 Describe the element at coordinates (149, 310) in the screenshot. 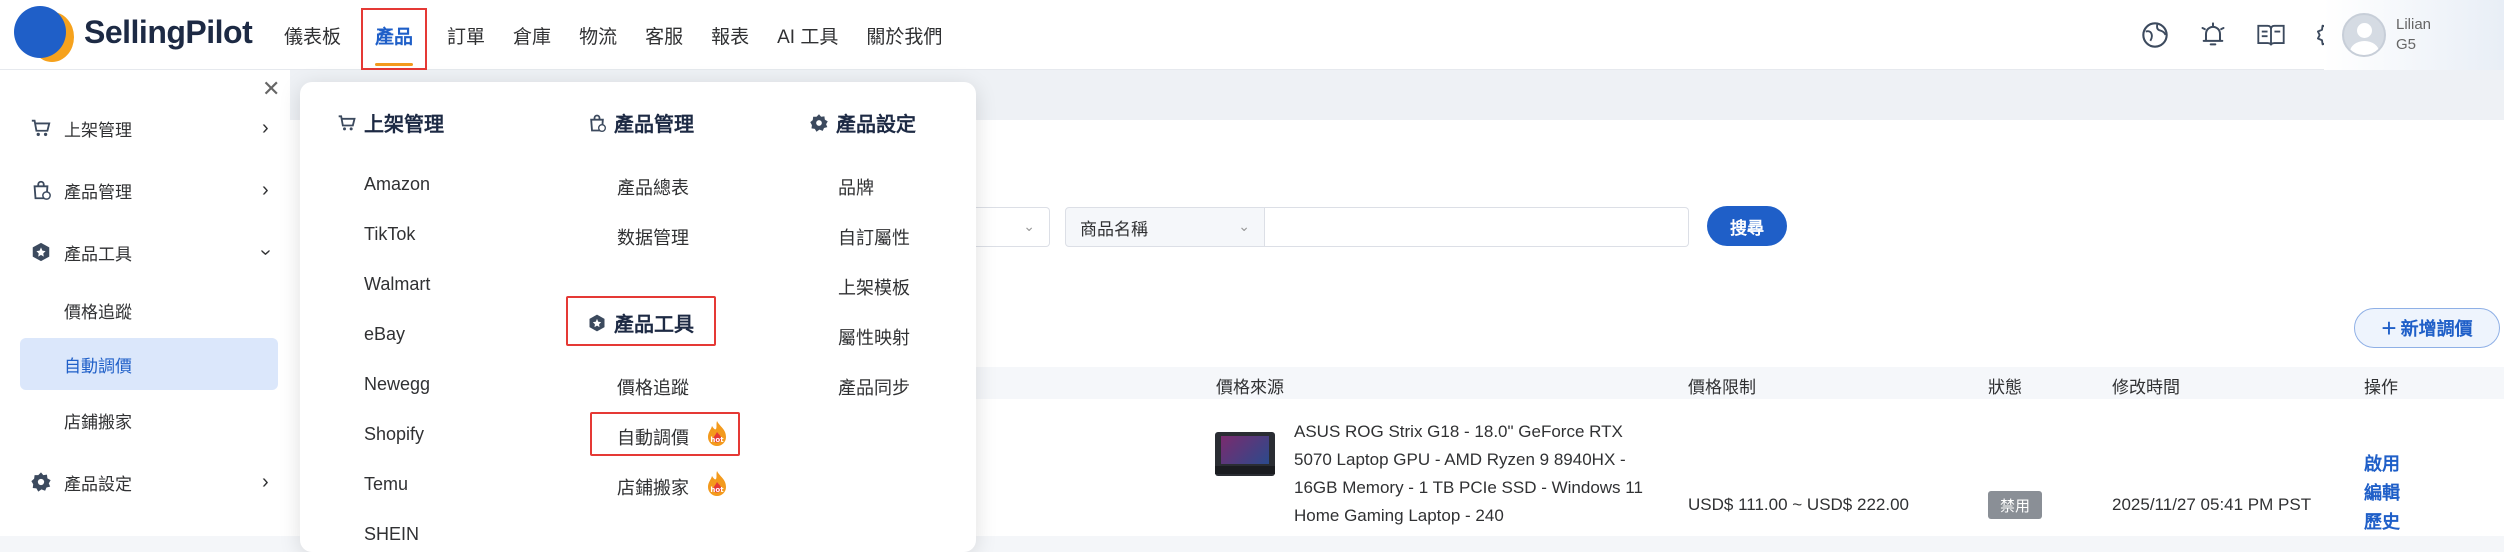

I see `sidebar-subitem-price-tracking: 價格追蹤` at that location.